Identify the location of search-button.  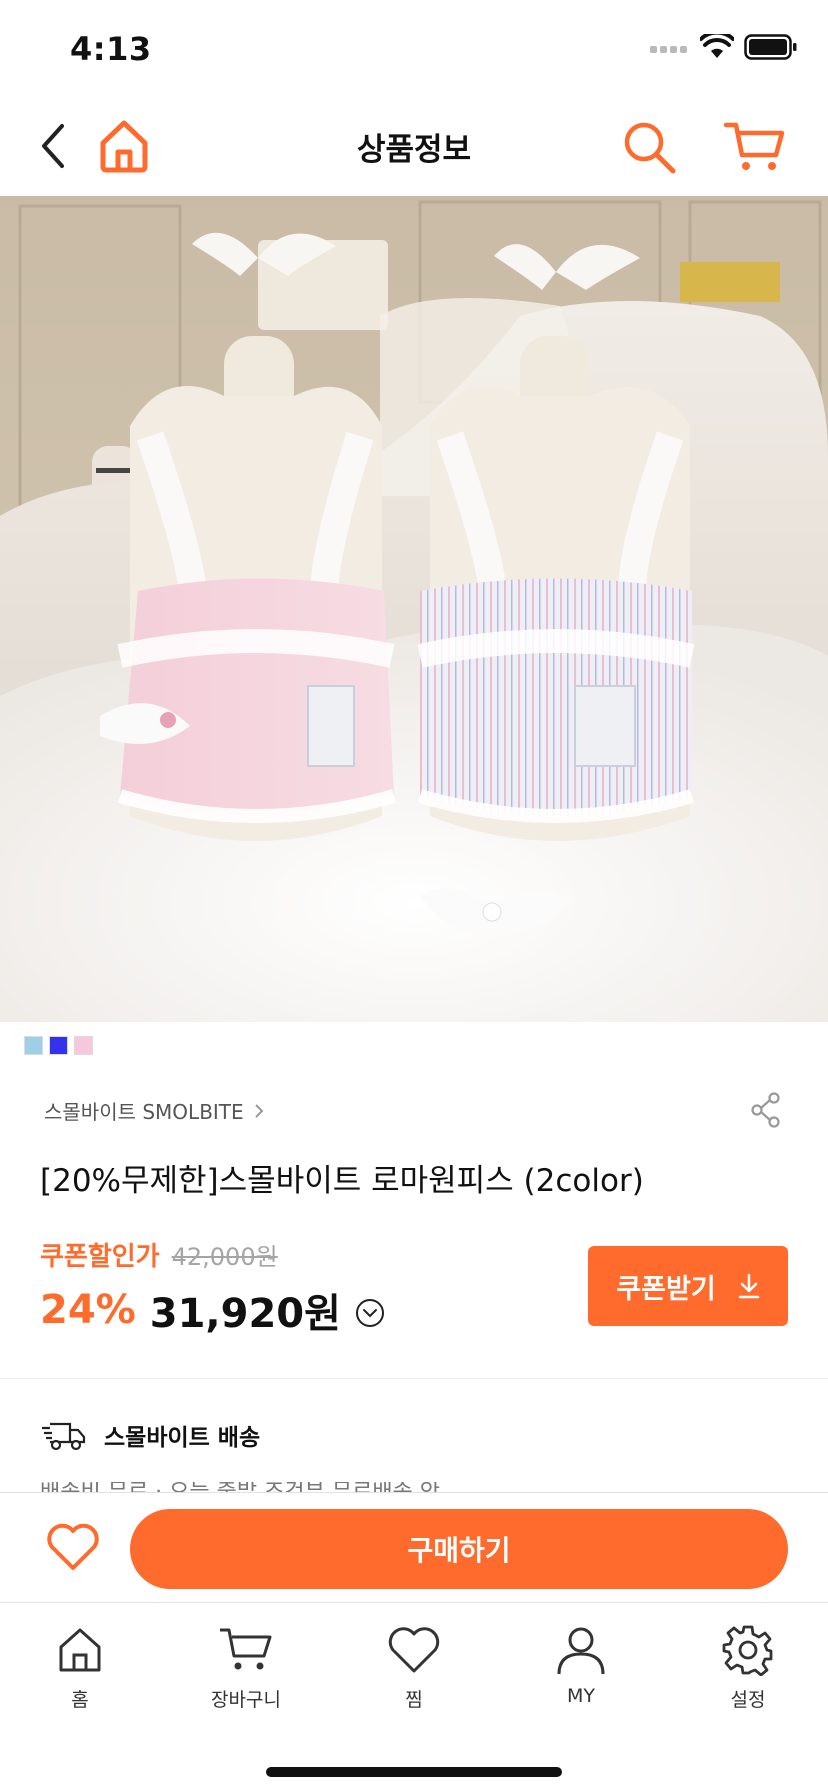
(649, 147).